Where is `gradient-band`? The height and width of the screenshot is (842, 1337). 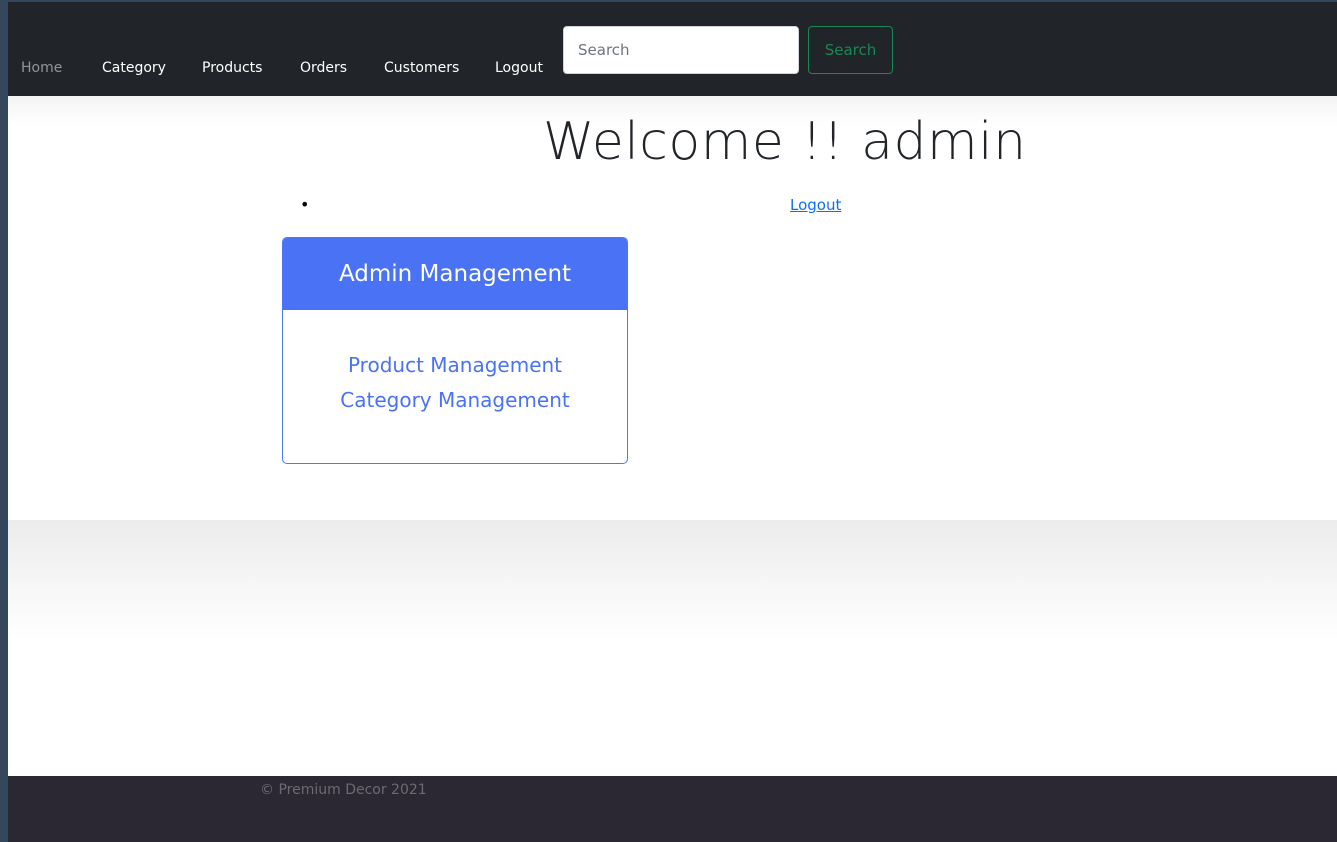 gradient-band is located at coordinates (672, 580).